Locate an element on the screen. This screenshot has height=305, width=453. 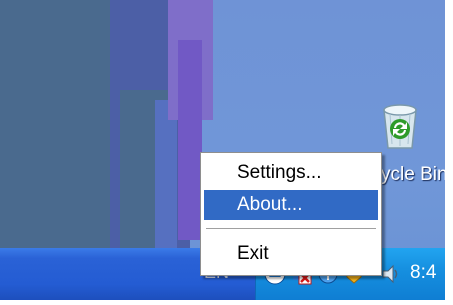
clock: 8:4 is located at coordinates (423, 273).